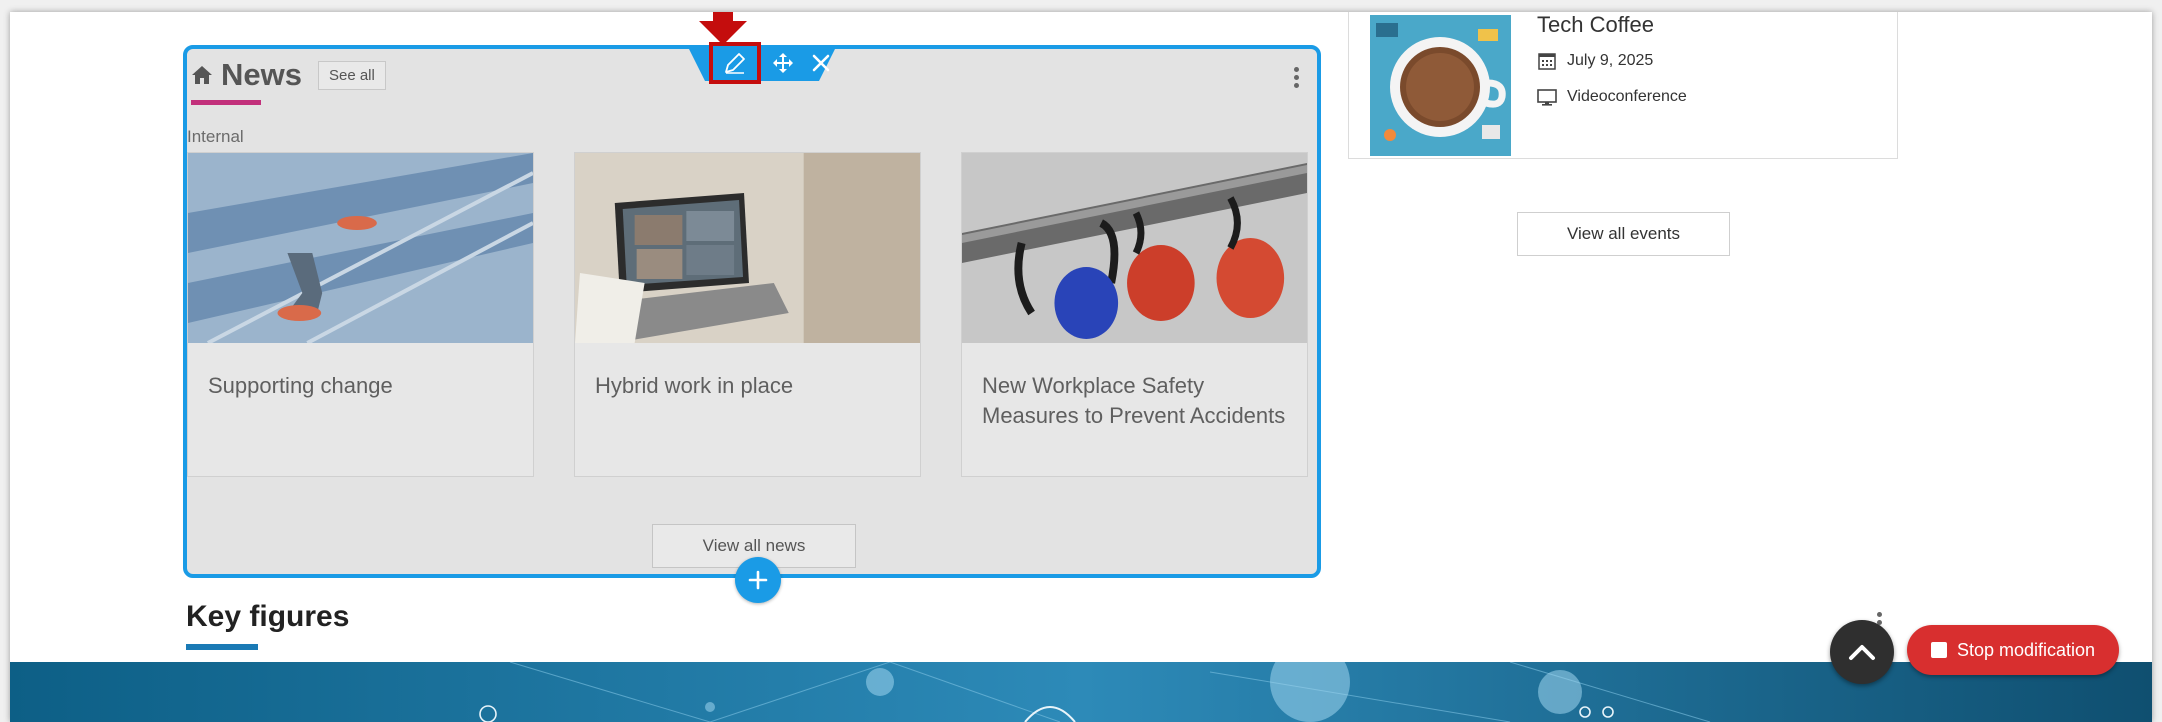 The image size is (2162, 722). I want to click on news-header: News See all, so click(288, 75).